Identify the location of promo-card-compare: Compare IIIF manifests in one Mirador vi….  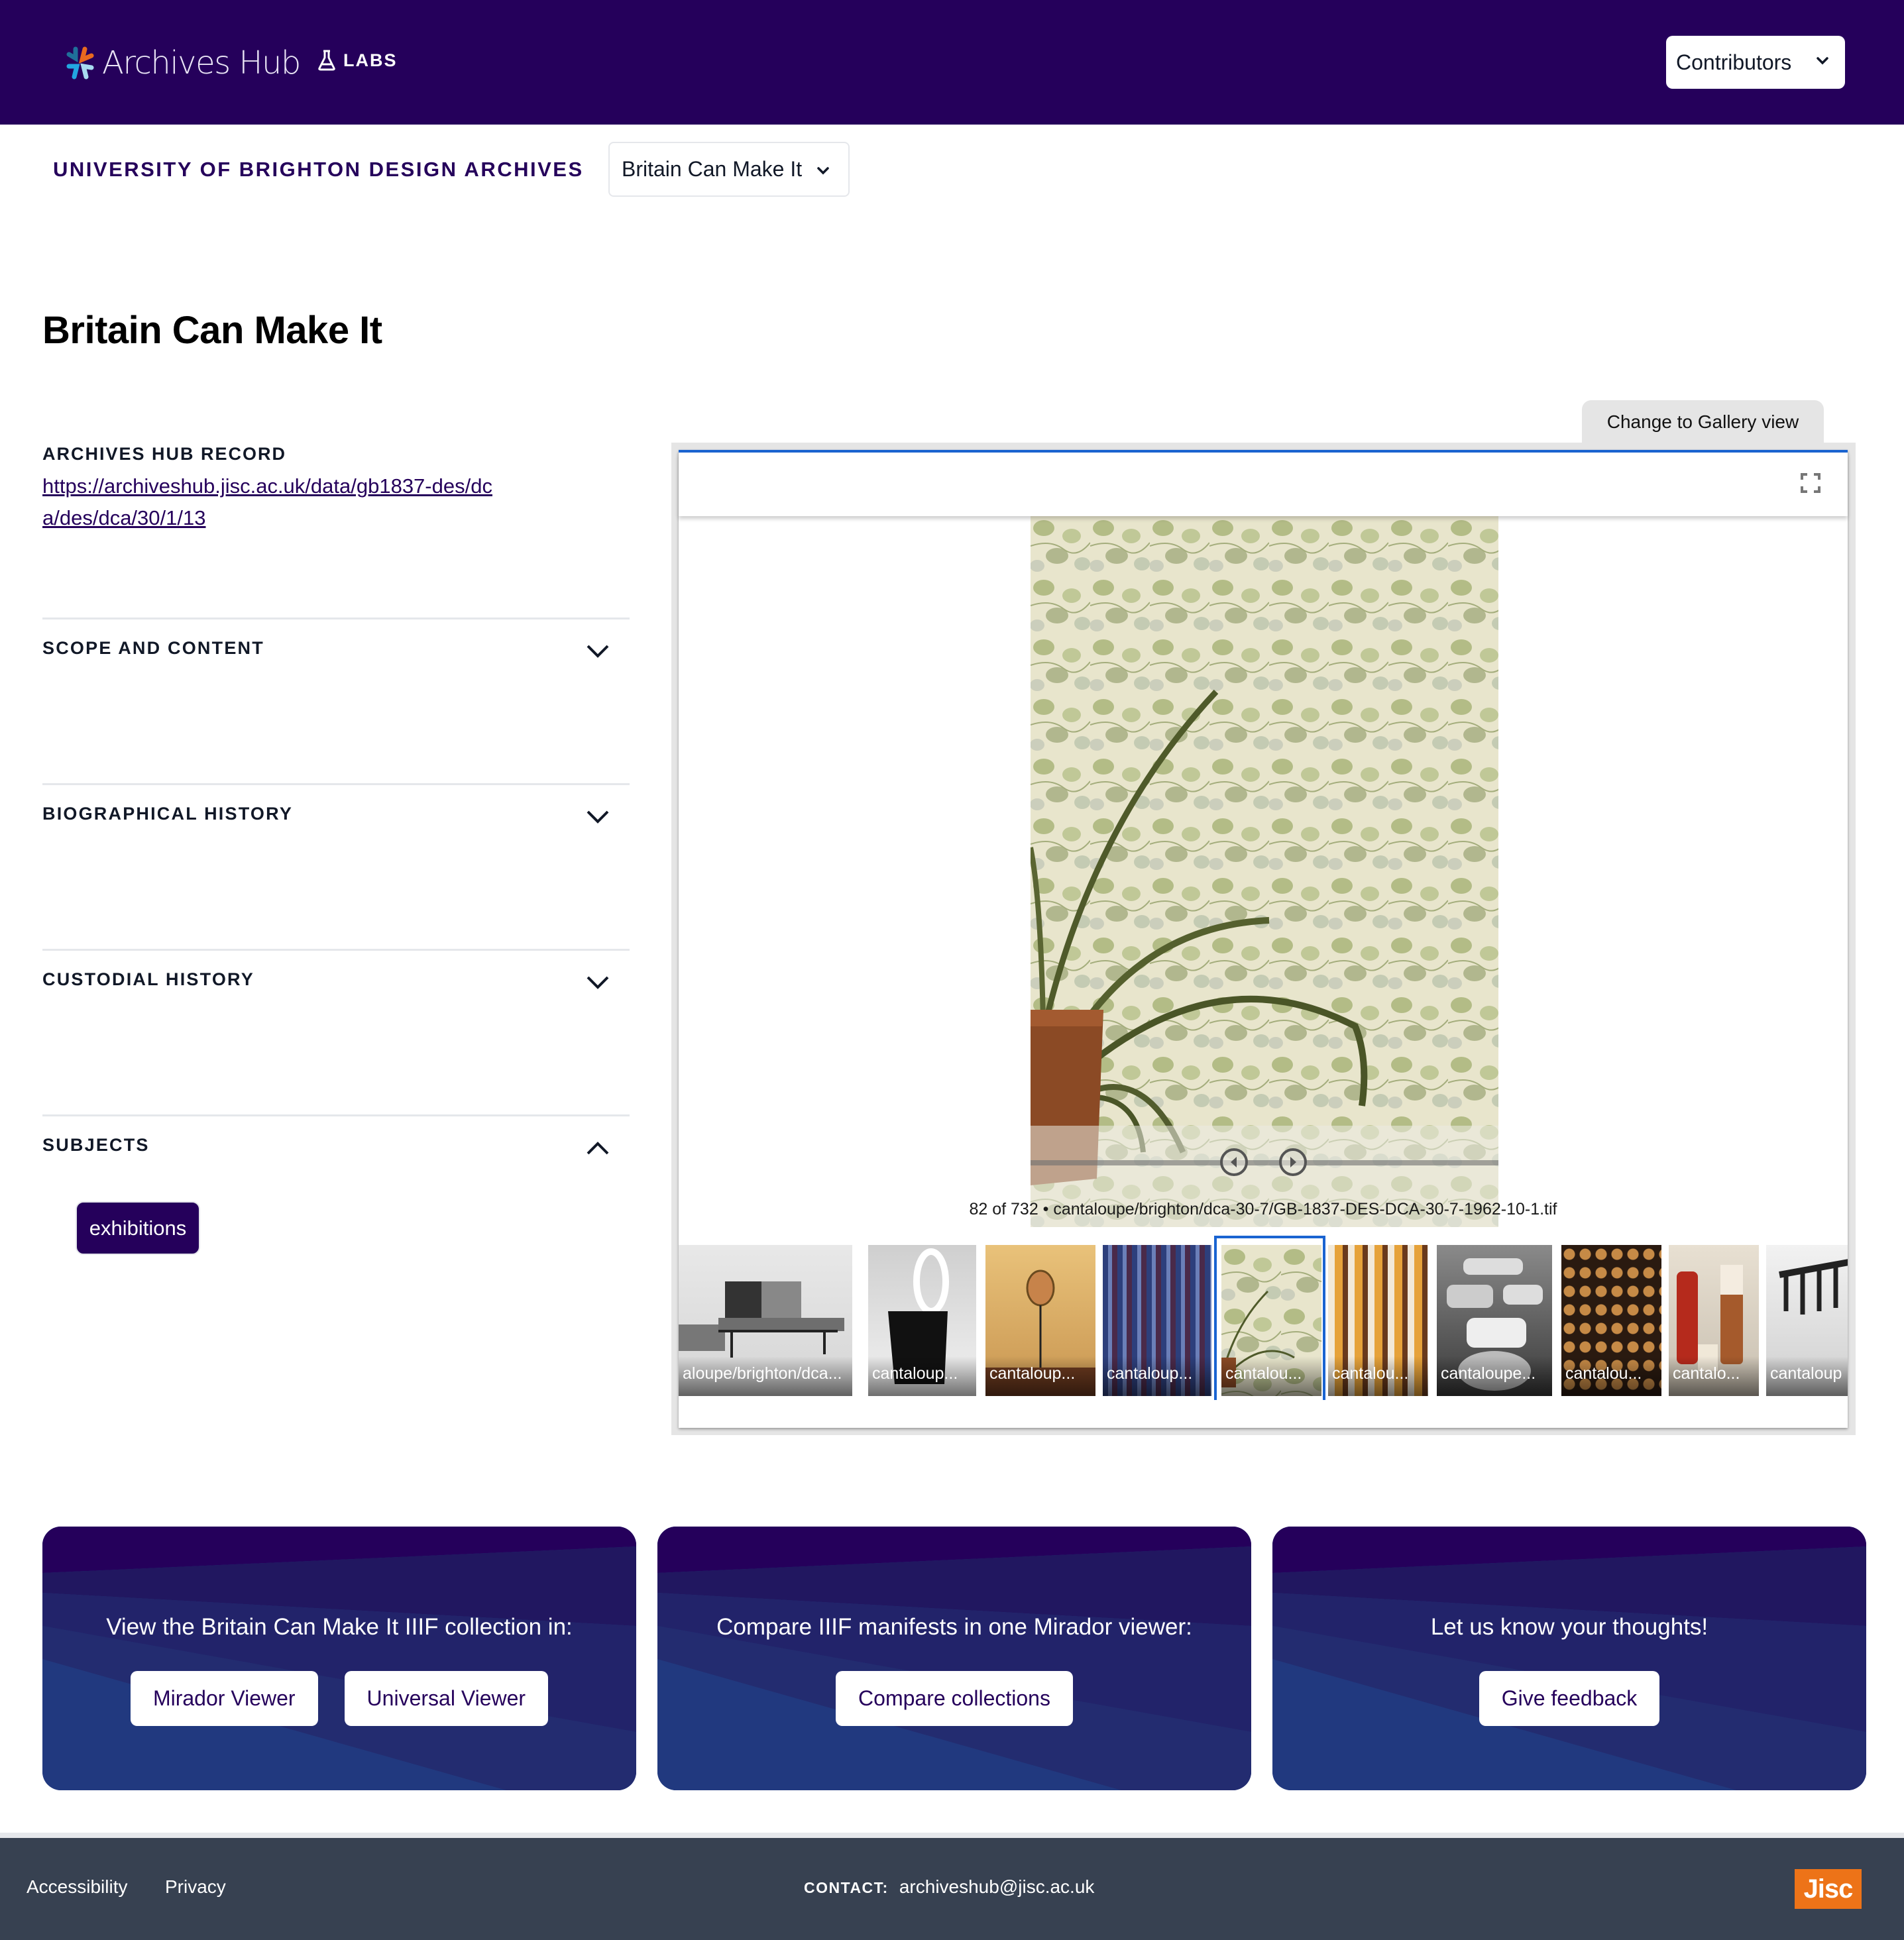
(954, 1658).